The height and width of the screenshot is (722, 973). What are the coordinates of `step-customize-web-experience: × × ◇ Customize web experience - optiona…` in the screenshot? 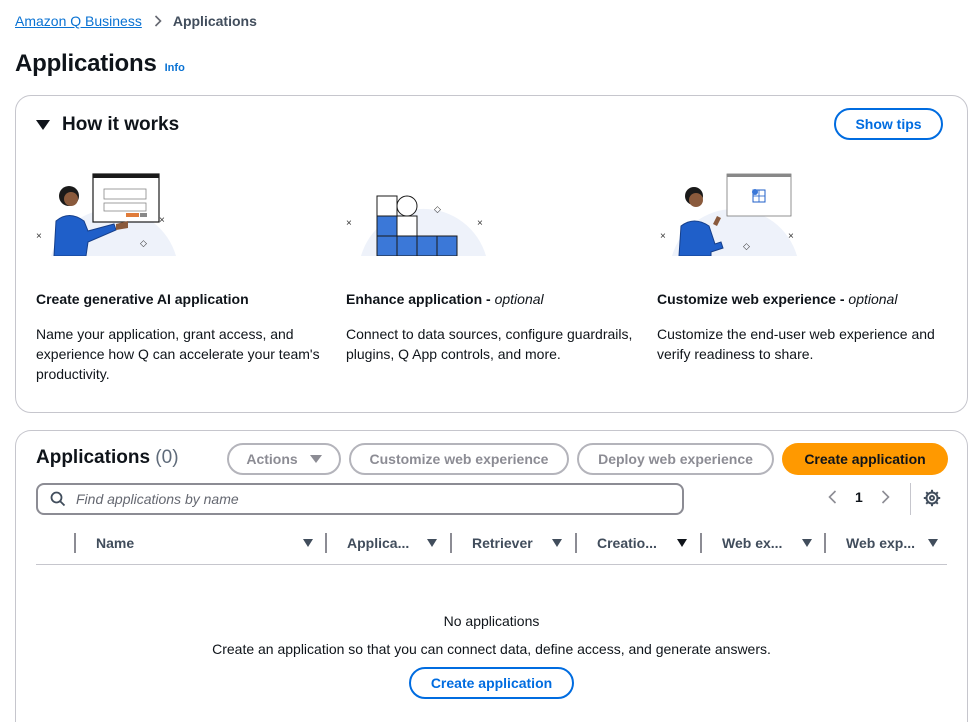 It's located at (802, 265).